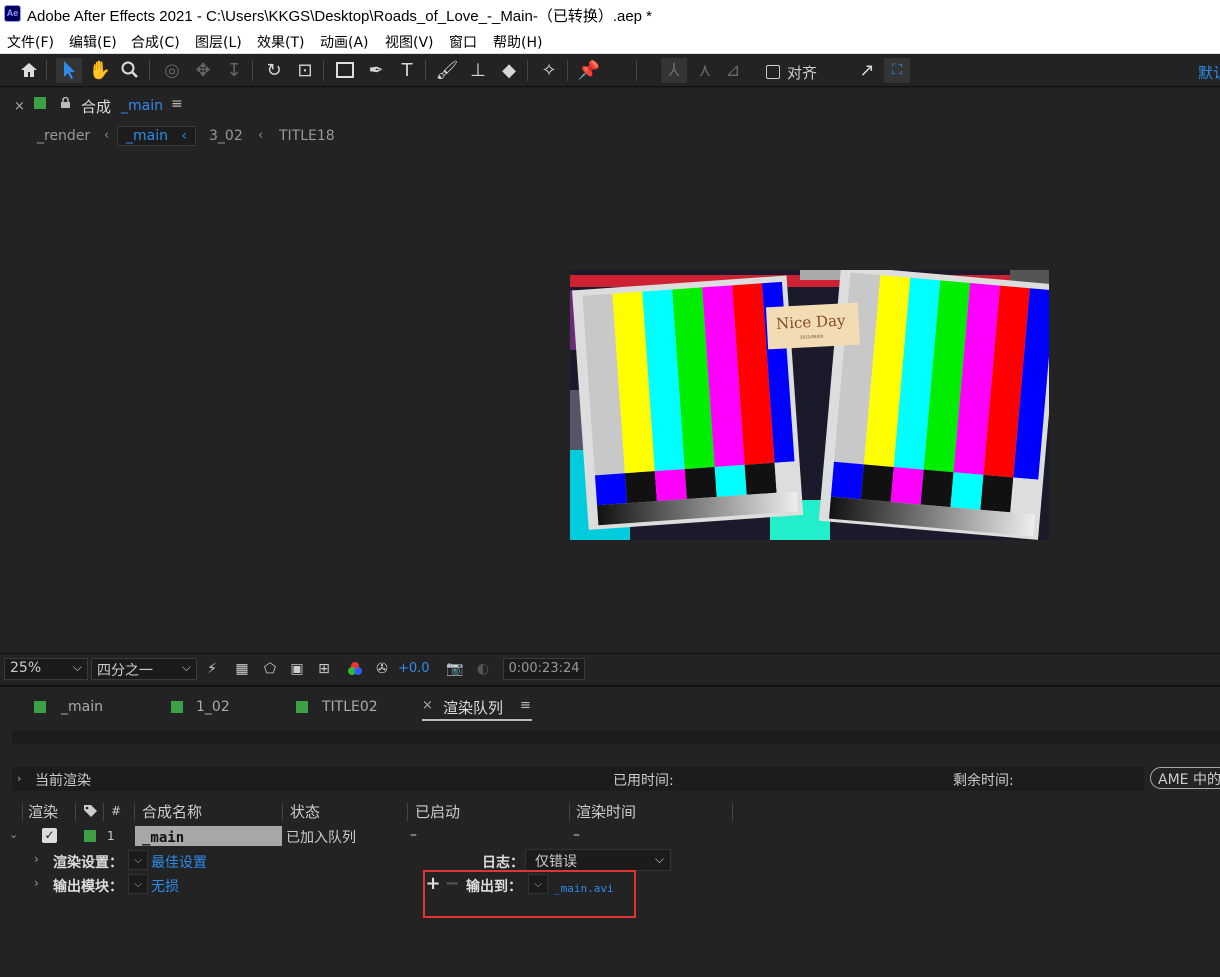 The width and height of the screenshot is (1220, 977). I want to click on transparency-grid-icon: ▦, so click(242, 669).